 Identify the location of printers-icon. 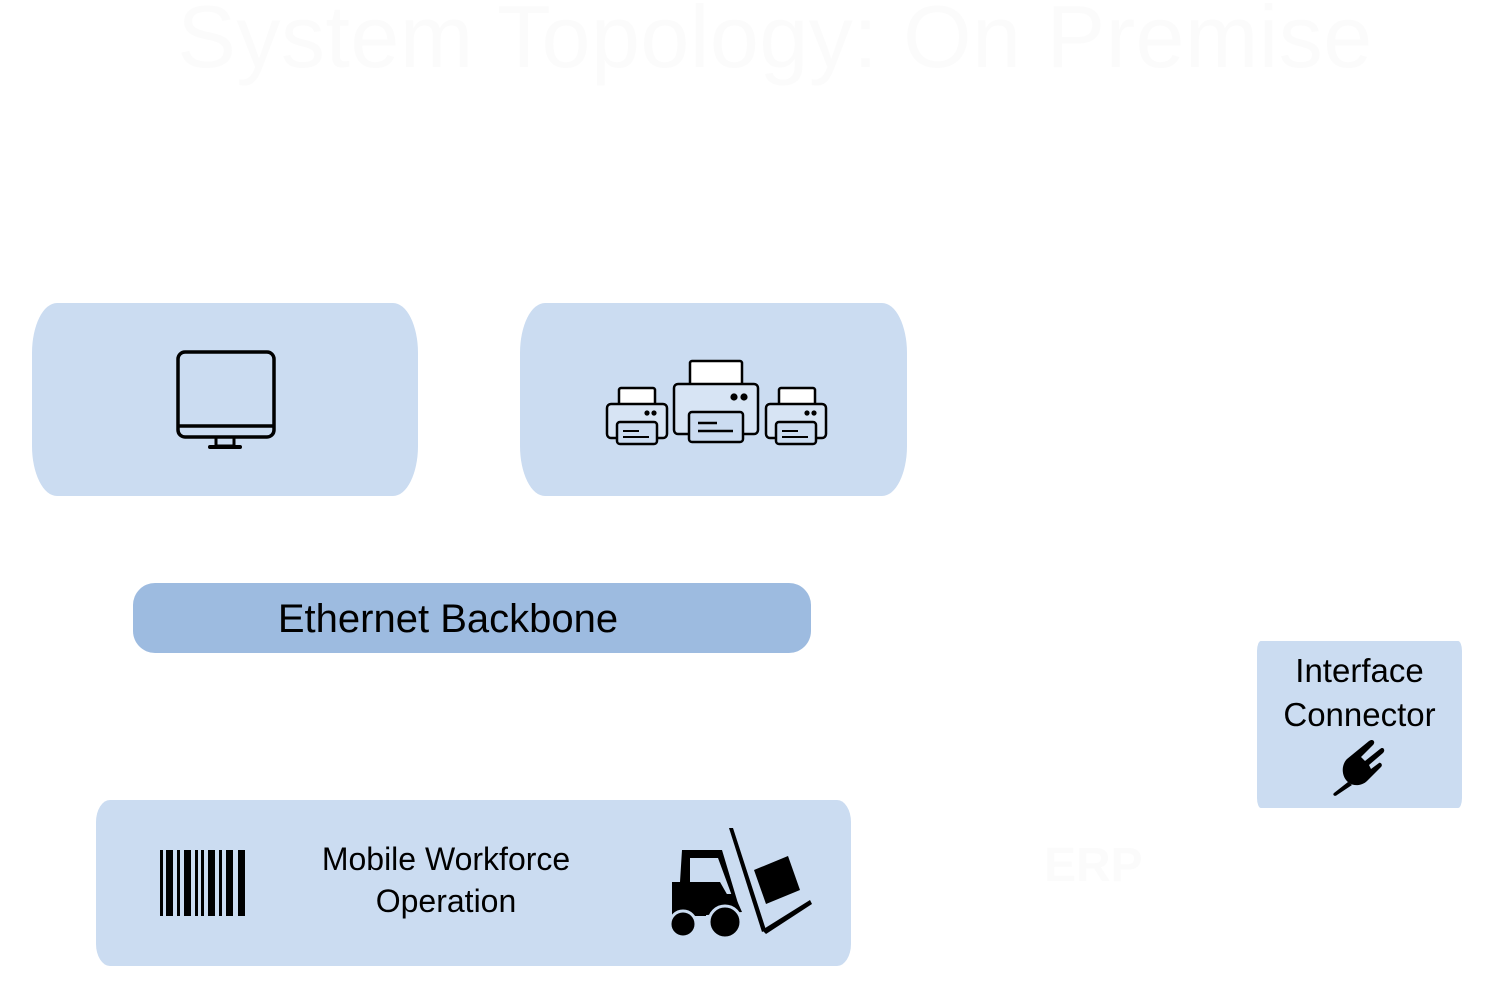
(717, 403).